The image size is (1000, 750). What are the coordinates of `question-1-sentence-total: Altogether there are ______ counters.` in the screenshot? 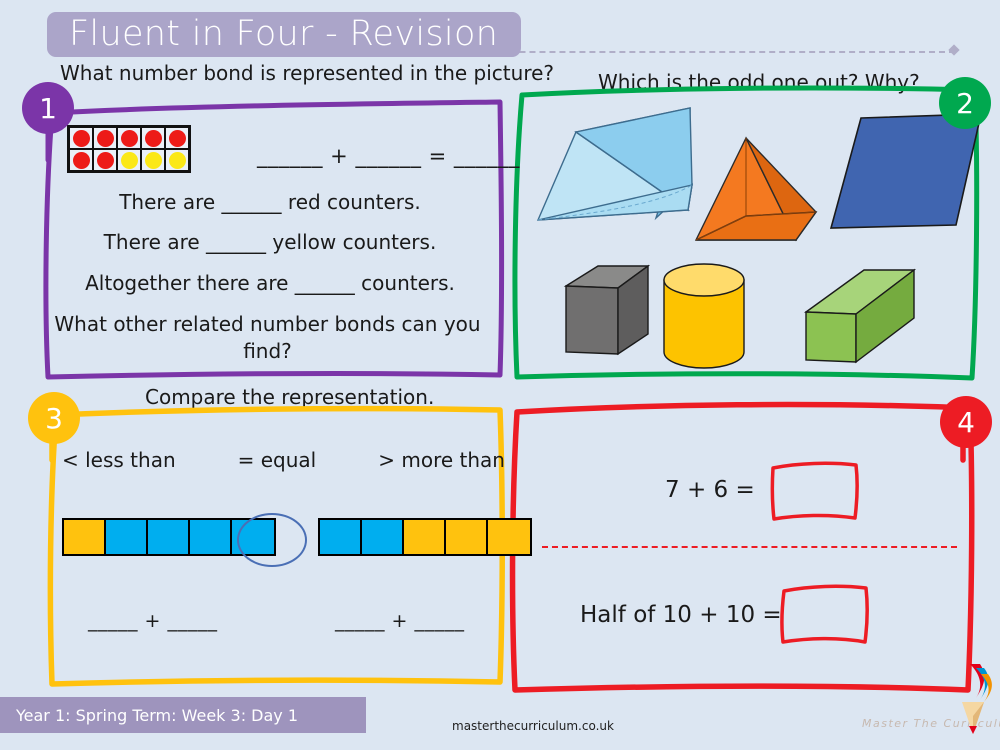 It's located at (270, 283).